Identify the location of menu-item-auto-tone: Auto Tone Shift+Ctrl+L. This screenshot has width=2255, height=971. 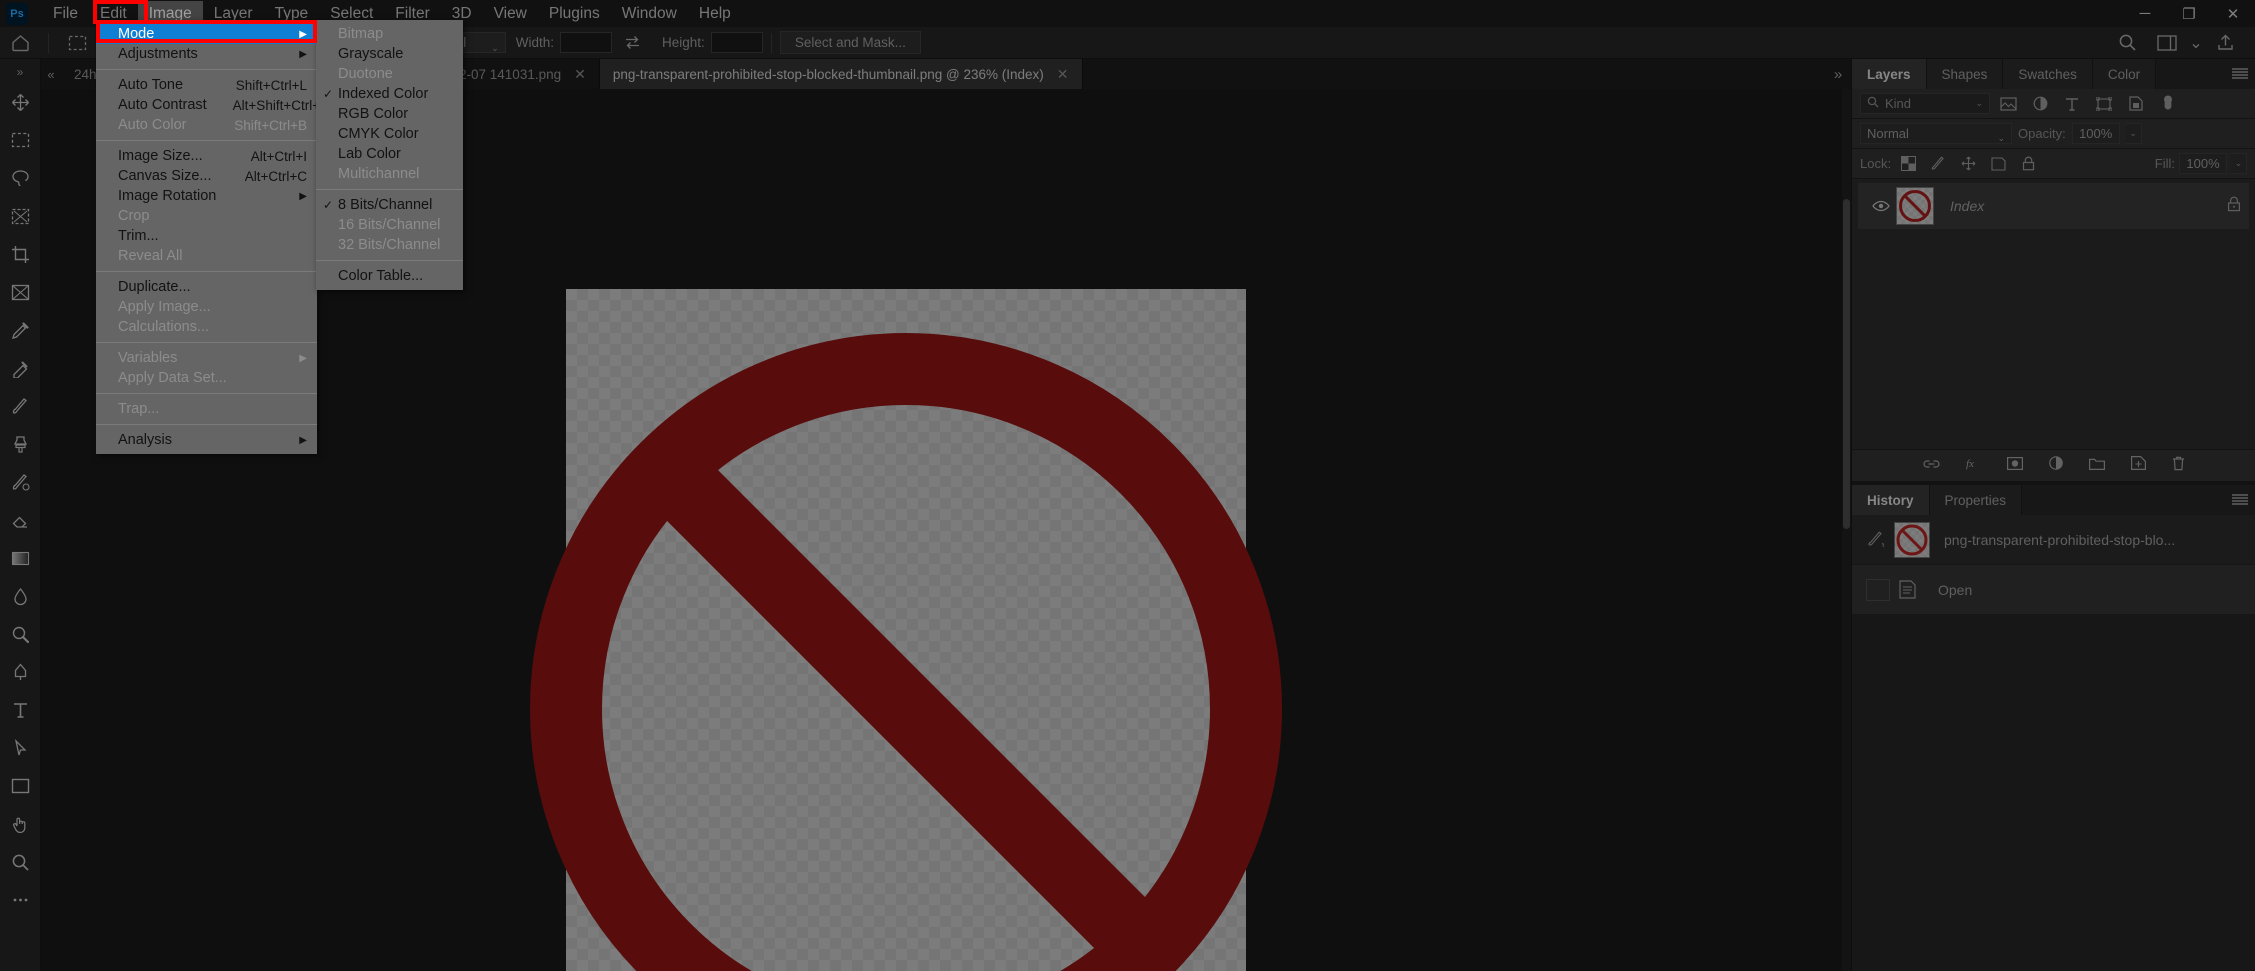
(206, 85).